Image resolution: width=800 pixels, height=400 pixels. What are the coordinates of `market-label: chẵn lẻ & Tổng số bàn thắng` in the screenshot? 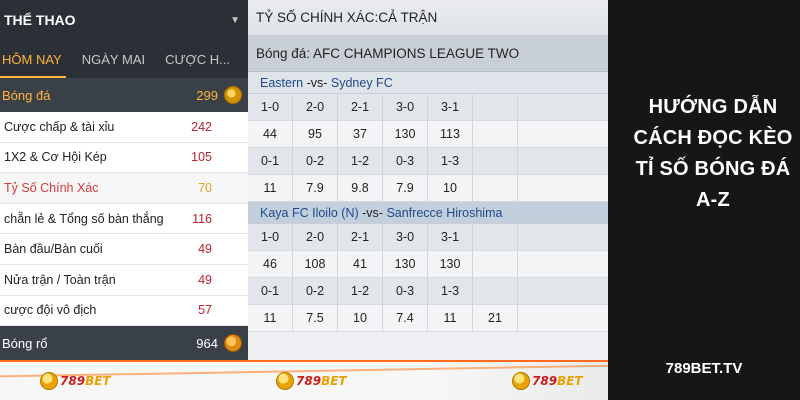 It's located at (84, 218).